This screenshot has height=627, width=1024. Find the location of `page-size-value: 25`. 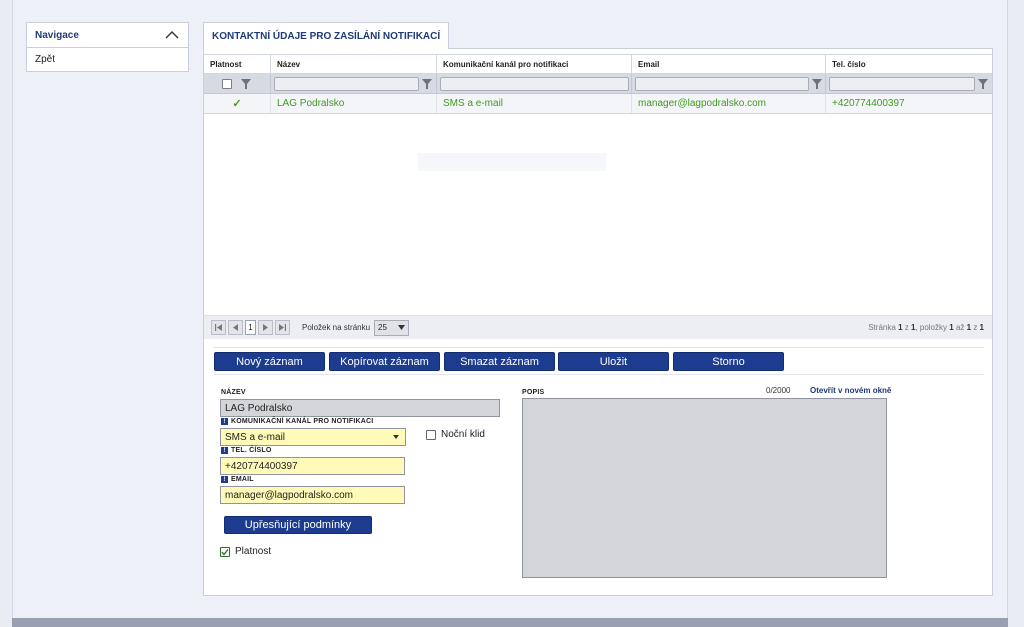

page-size-value: 25 is located at coordinates (382, 327).